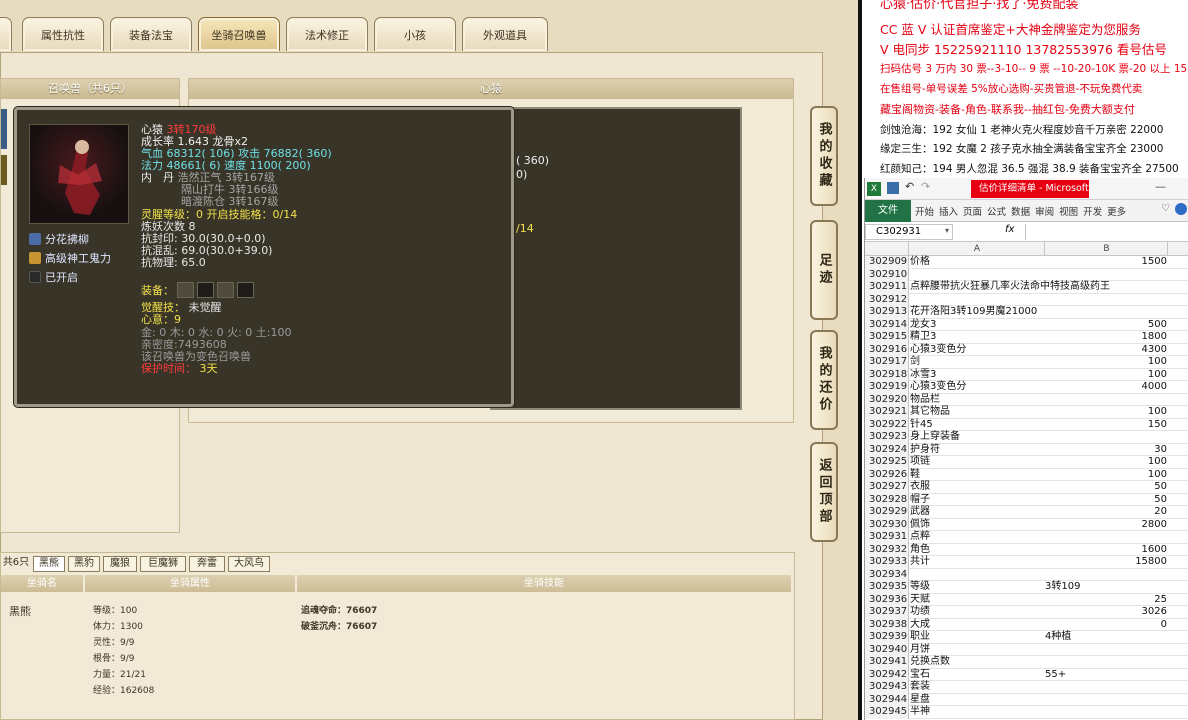 This screenshot has height=720, width=1188. Describe the element at coordinates (921, 425) in the screenshot. I see `cell-a: 针45` at that location.